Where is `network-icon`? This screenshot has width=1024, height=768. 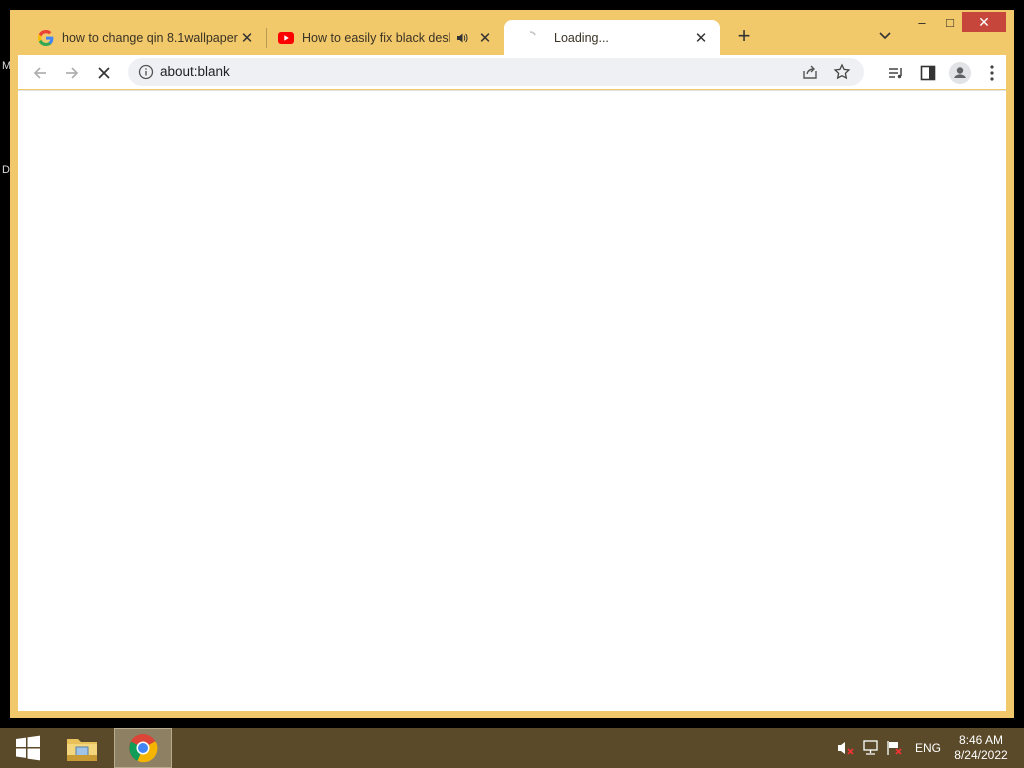 network-icon is located at coordinates (871, 748).